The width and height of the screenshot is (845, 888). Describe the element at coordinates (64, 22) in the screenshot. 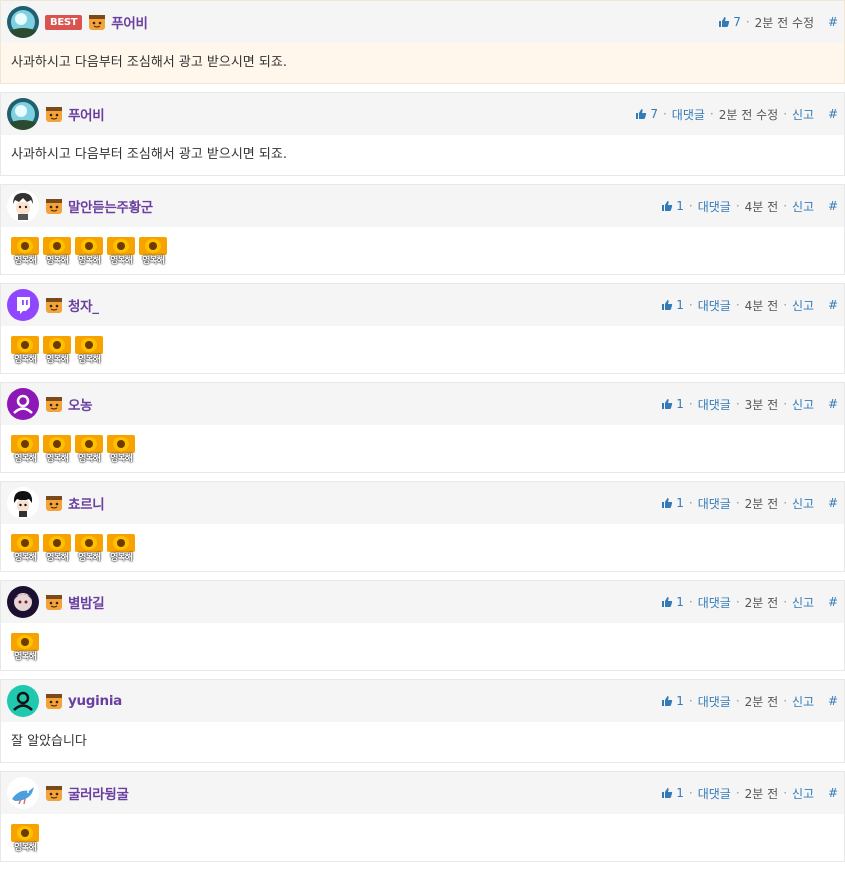

I see `best-badge: BEST` at that location.